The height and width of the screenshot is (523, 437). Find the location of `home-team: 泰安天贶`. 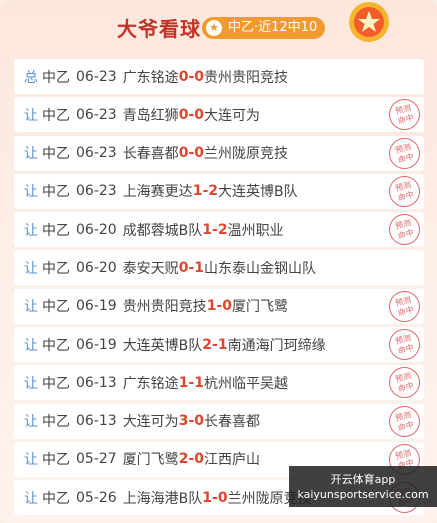

home-team: 泰安天贶 is located at coordinates (150, 268).